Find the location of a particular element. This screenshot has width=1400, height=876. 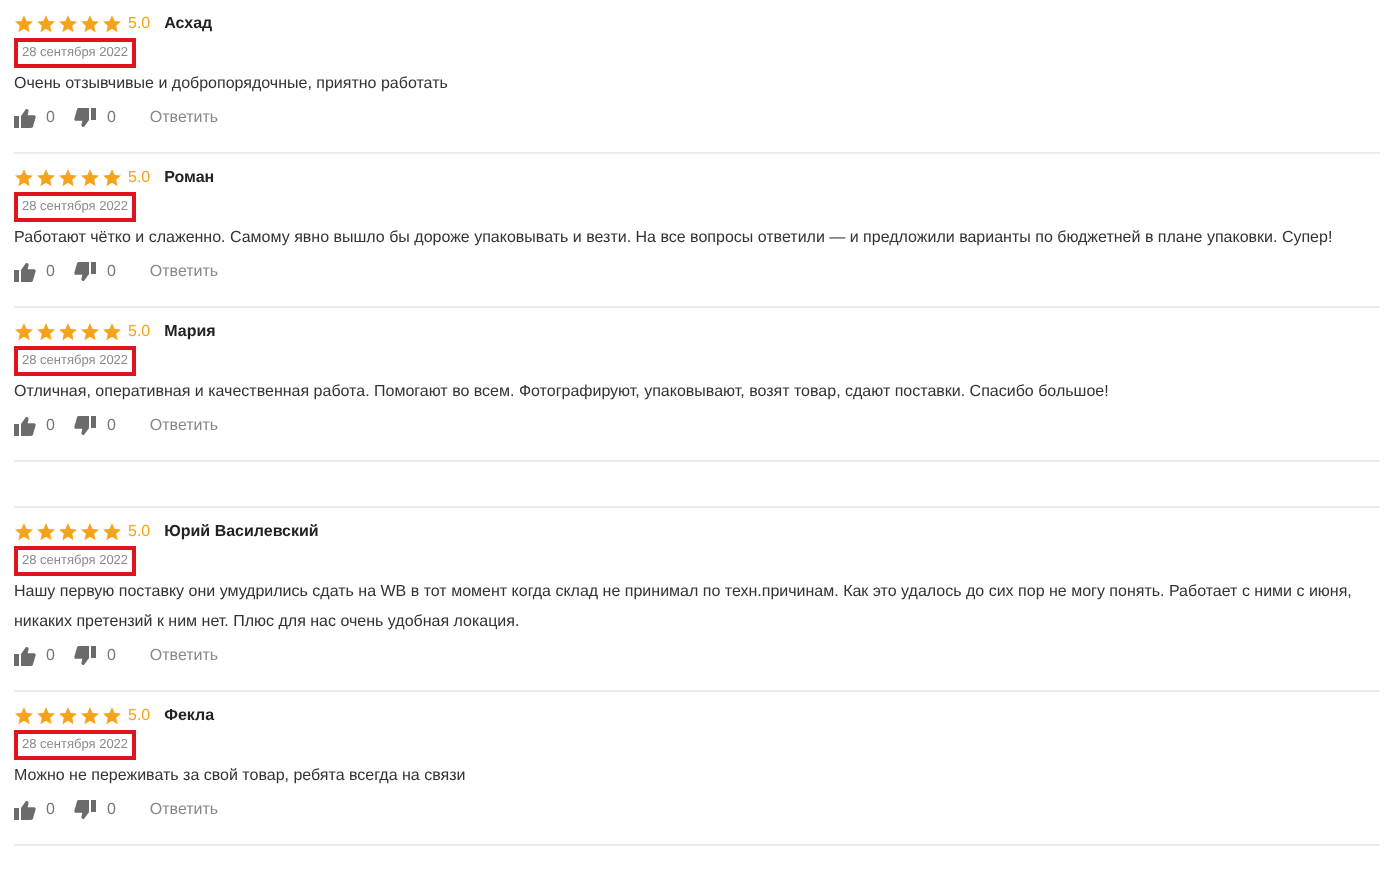

author-name: Асхад is located at coordinates (188, 24).